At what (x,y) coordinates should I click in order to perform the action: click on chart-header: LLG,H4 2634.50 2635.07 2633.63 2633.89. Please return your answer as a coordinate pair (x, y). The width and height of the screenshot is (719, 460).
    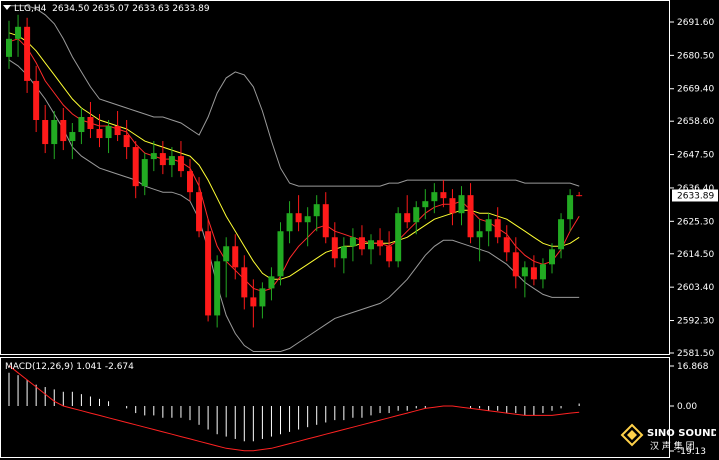
    Looking at the image, I should click on (106, 9).